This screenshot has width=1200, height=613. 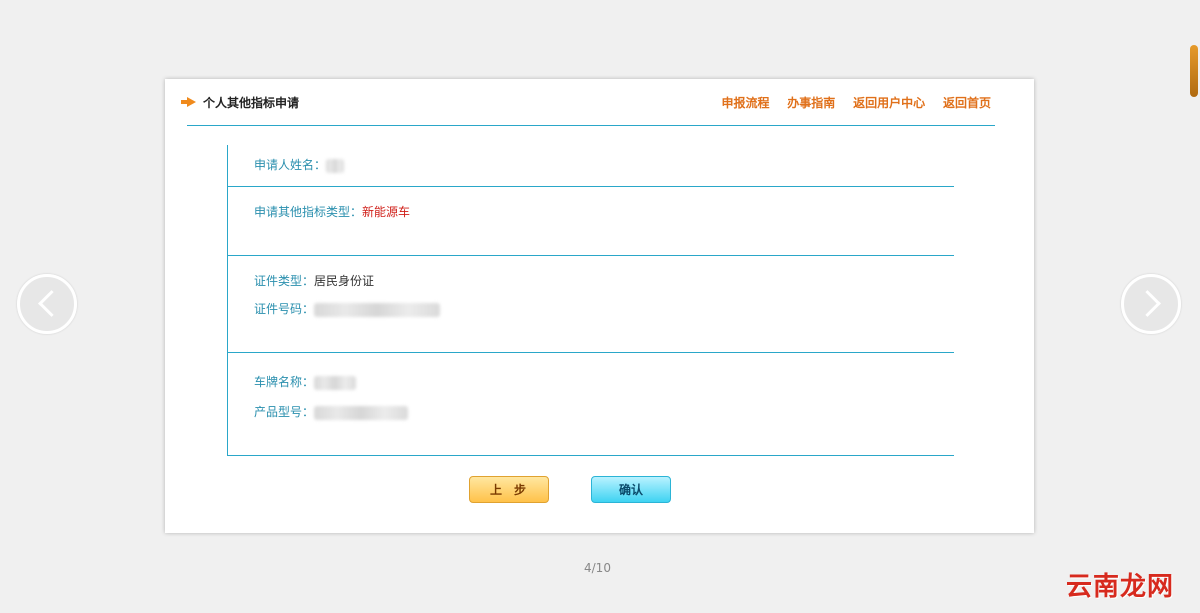 What do you see at coordinates (377, 309) in the screenshot?
I see `id-number-value-redacted` at bounding box center [377, 309].